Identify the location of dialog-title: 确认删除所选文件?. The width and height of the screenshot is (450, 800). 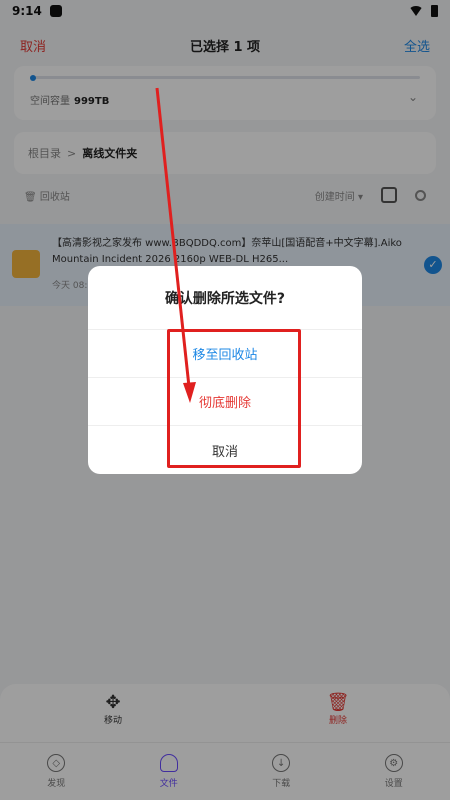
(225, 298).